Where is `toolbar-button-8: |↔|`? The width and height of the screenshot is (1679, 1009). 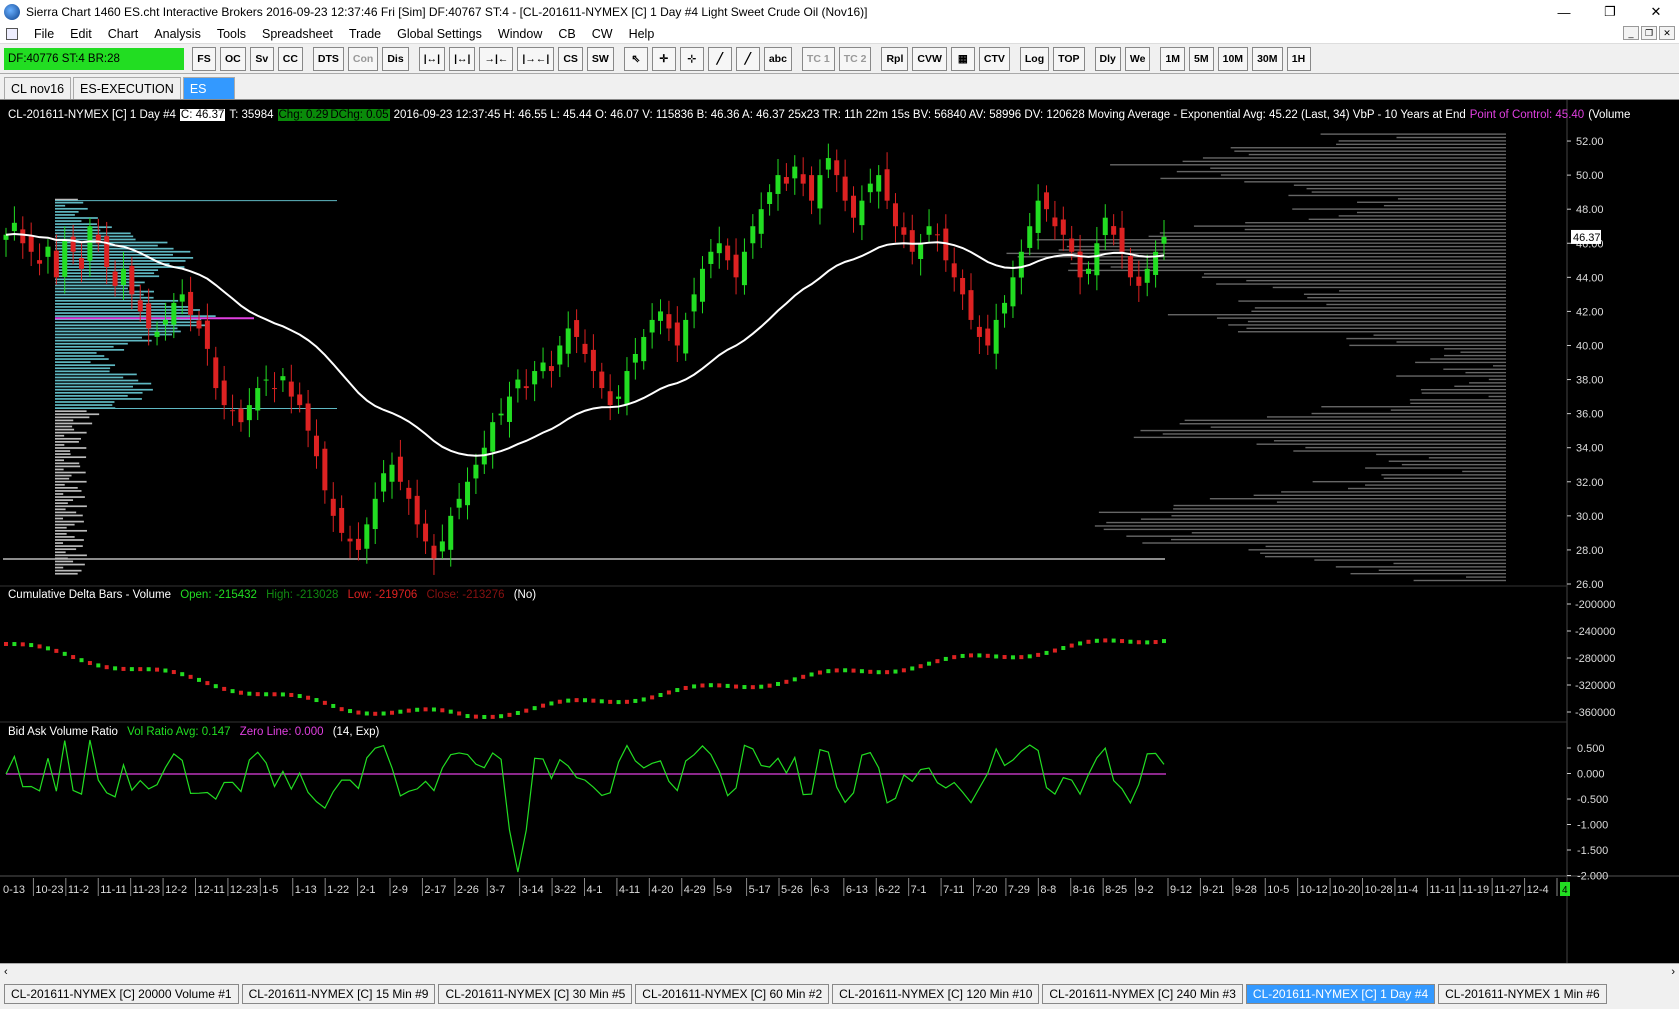 toolbar-button-8: |↔| is located at coordinates (462, 58).